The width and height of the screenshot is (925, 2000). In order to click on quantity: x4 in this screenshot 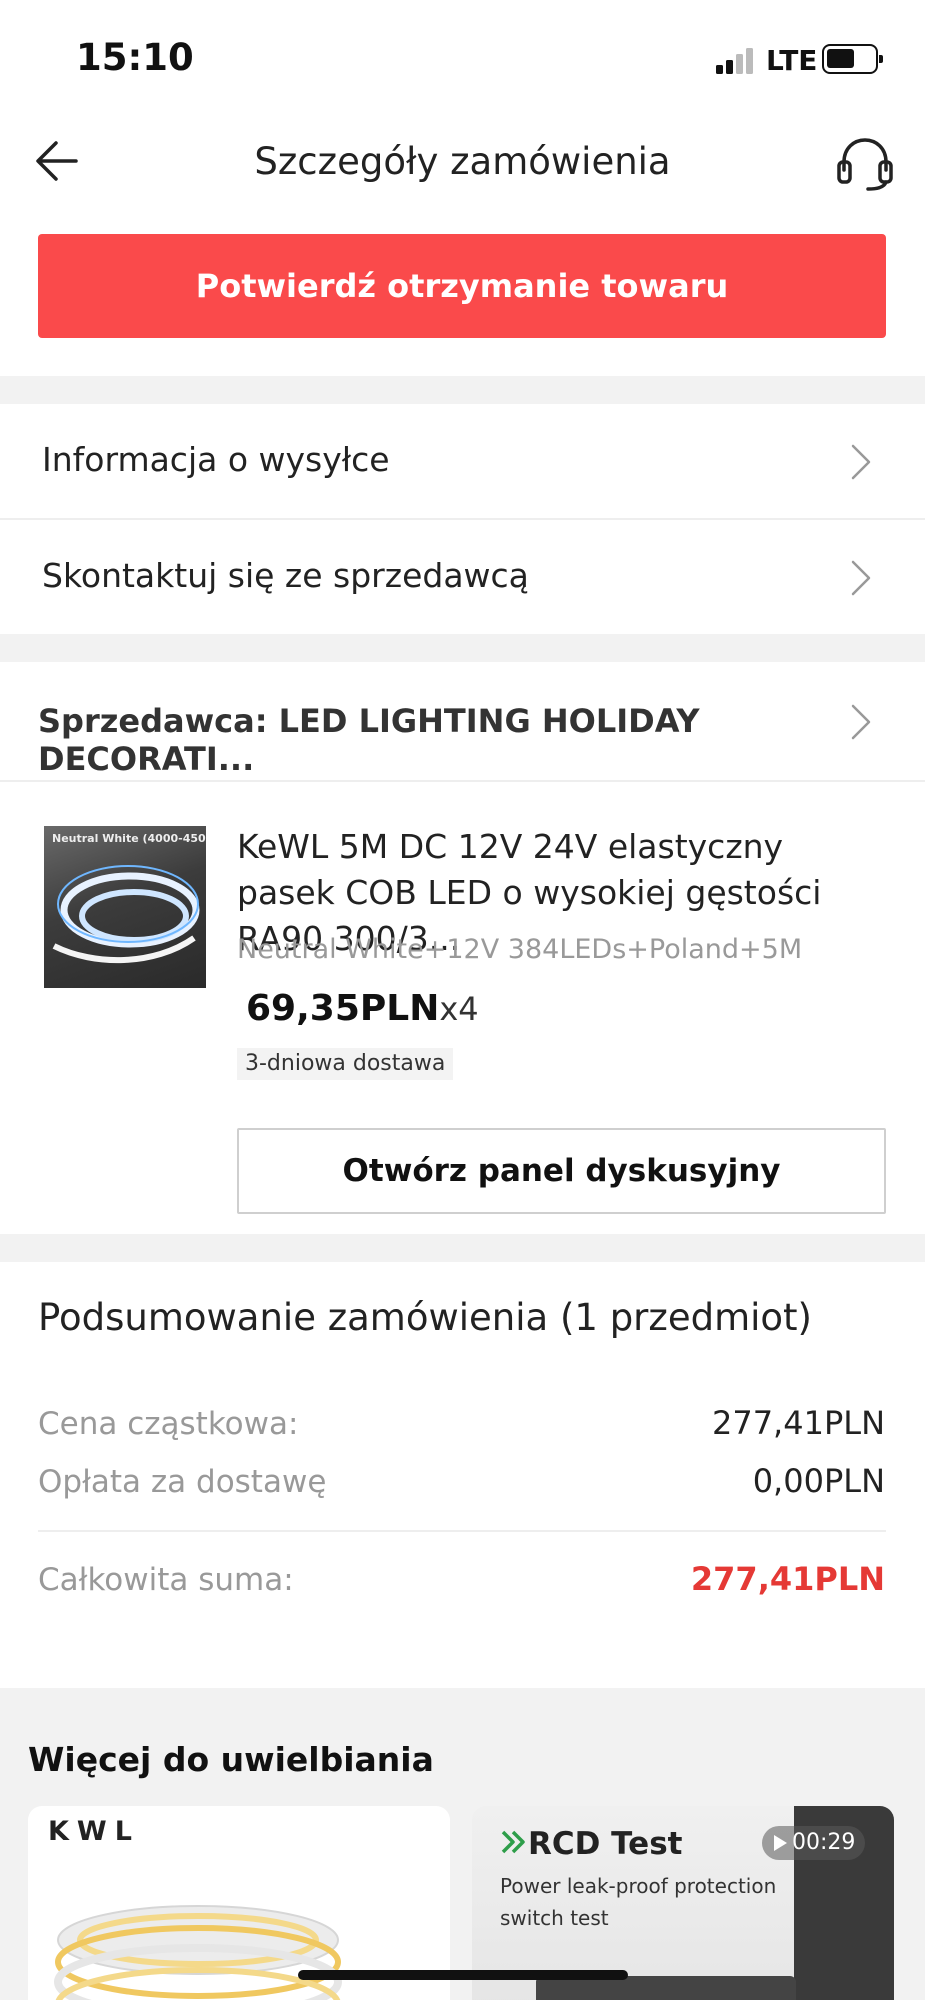, I will do `click(459, 1009)`.